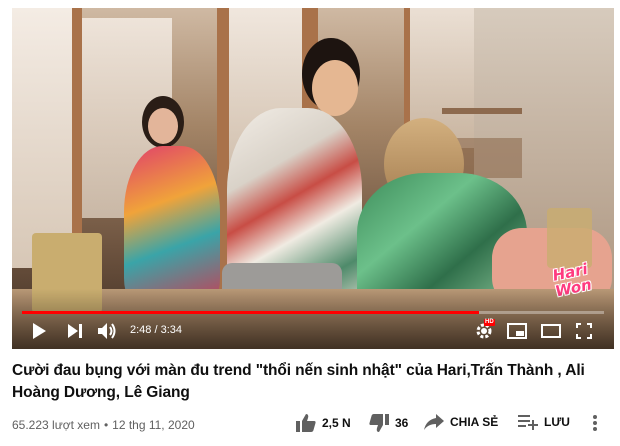 Image resolution: width=620 pixels, height=446 pixels. I want to click on fullscreen-button, so click(584, 331).